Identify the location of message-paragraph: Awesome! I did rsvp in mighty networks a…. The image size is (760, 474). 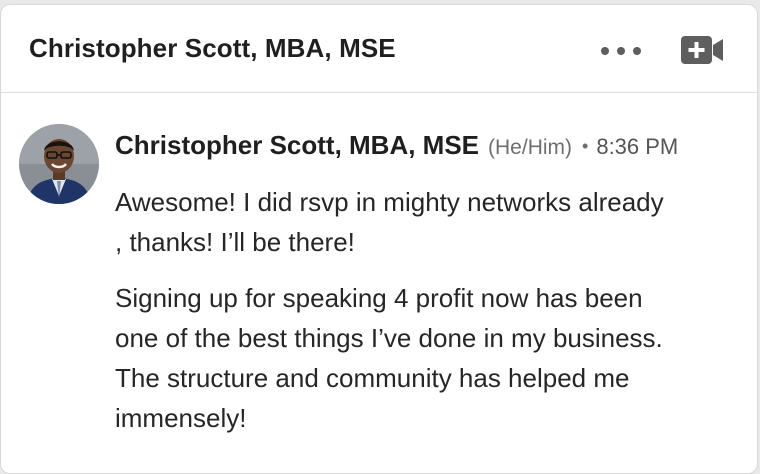
(389, 222).